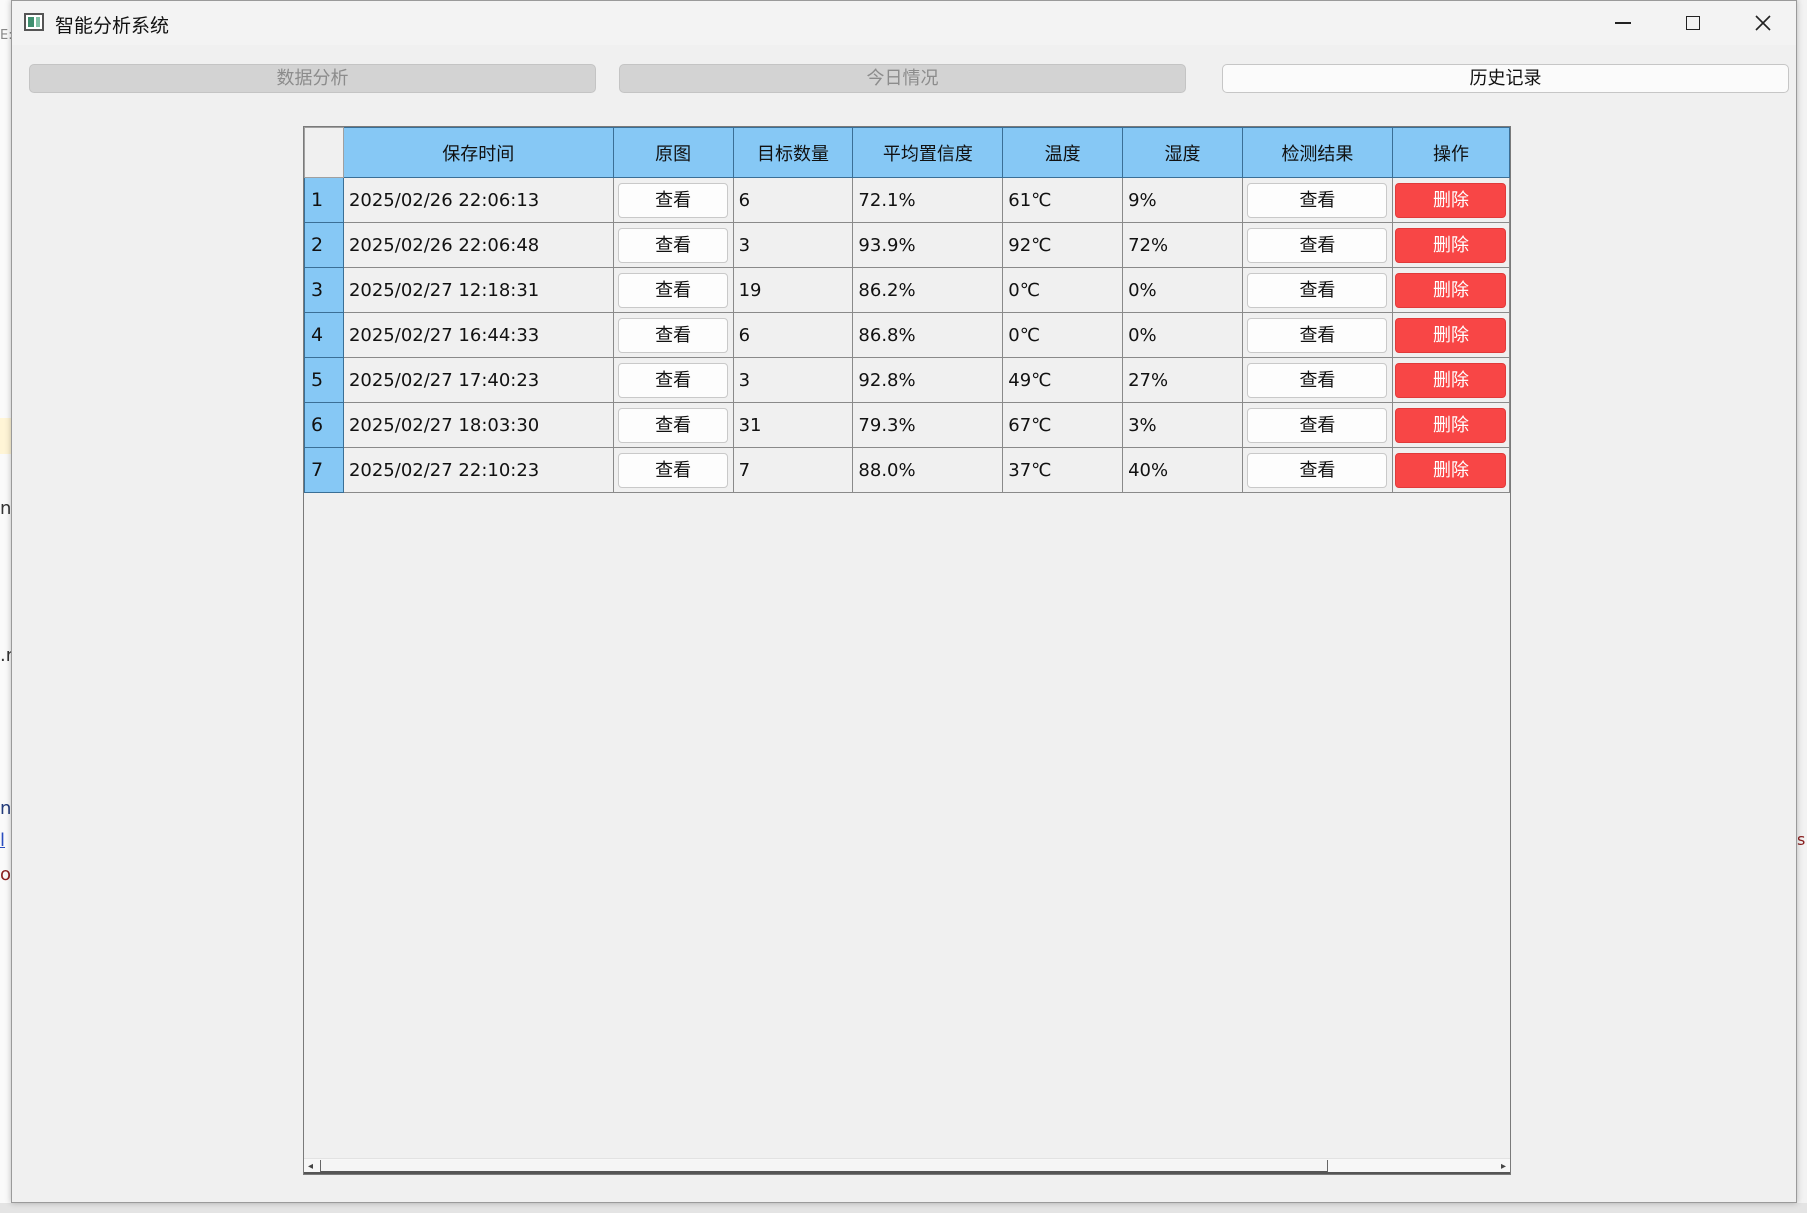  I want to click on cell-humidity: 40%, so click(1182, 470).